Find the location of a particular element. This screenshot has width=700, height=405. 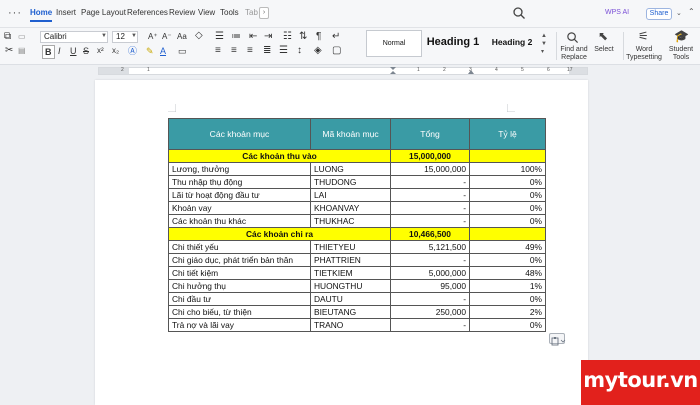

chinese-layout-icon: ☷ is located at coordinates (287, 37).